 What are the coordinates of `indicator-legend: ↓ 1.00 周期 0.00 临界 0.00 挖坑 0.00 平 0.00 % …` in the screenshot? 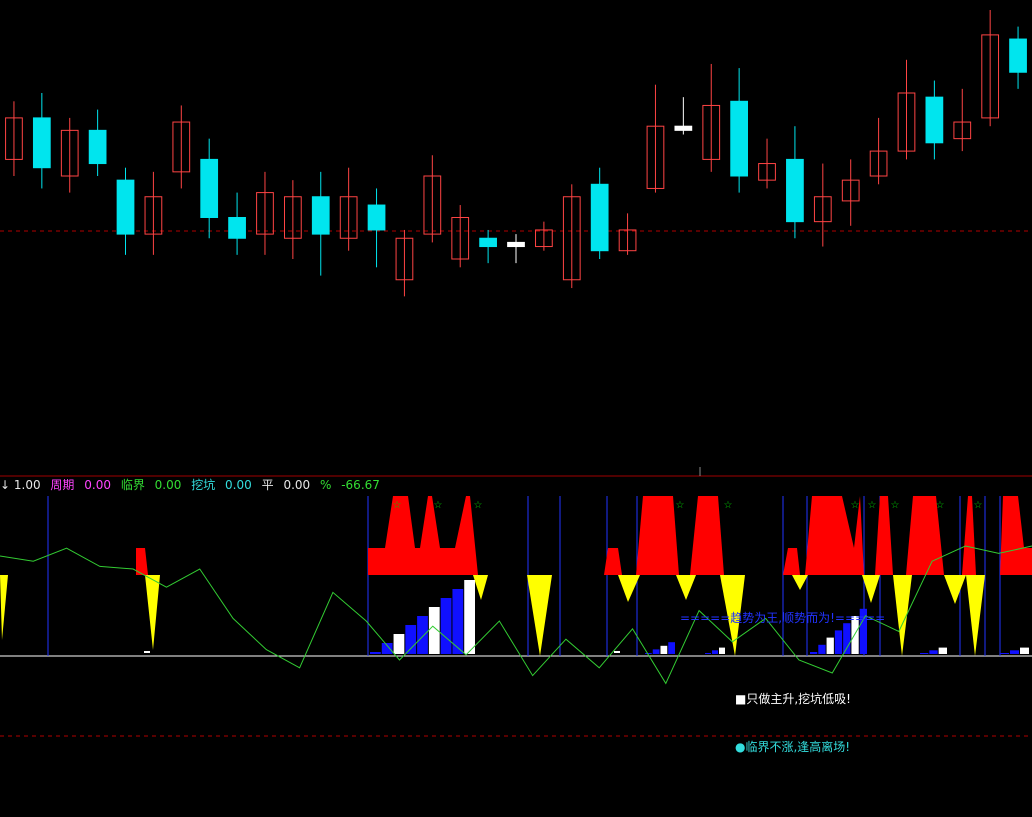 It's located at (193, 485).